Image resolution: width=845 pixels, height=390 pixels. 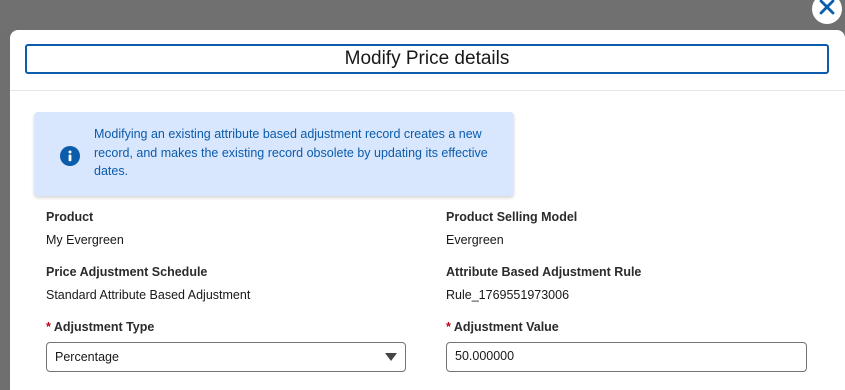 What do you see at coordinates (226, 357) in the screenshot?
I see `adjustment-type-select: Percentage` at bounding box center [226, 357].